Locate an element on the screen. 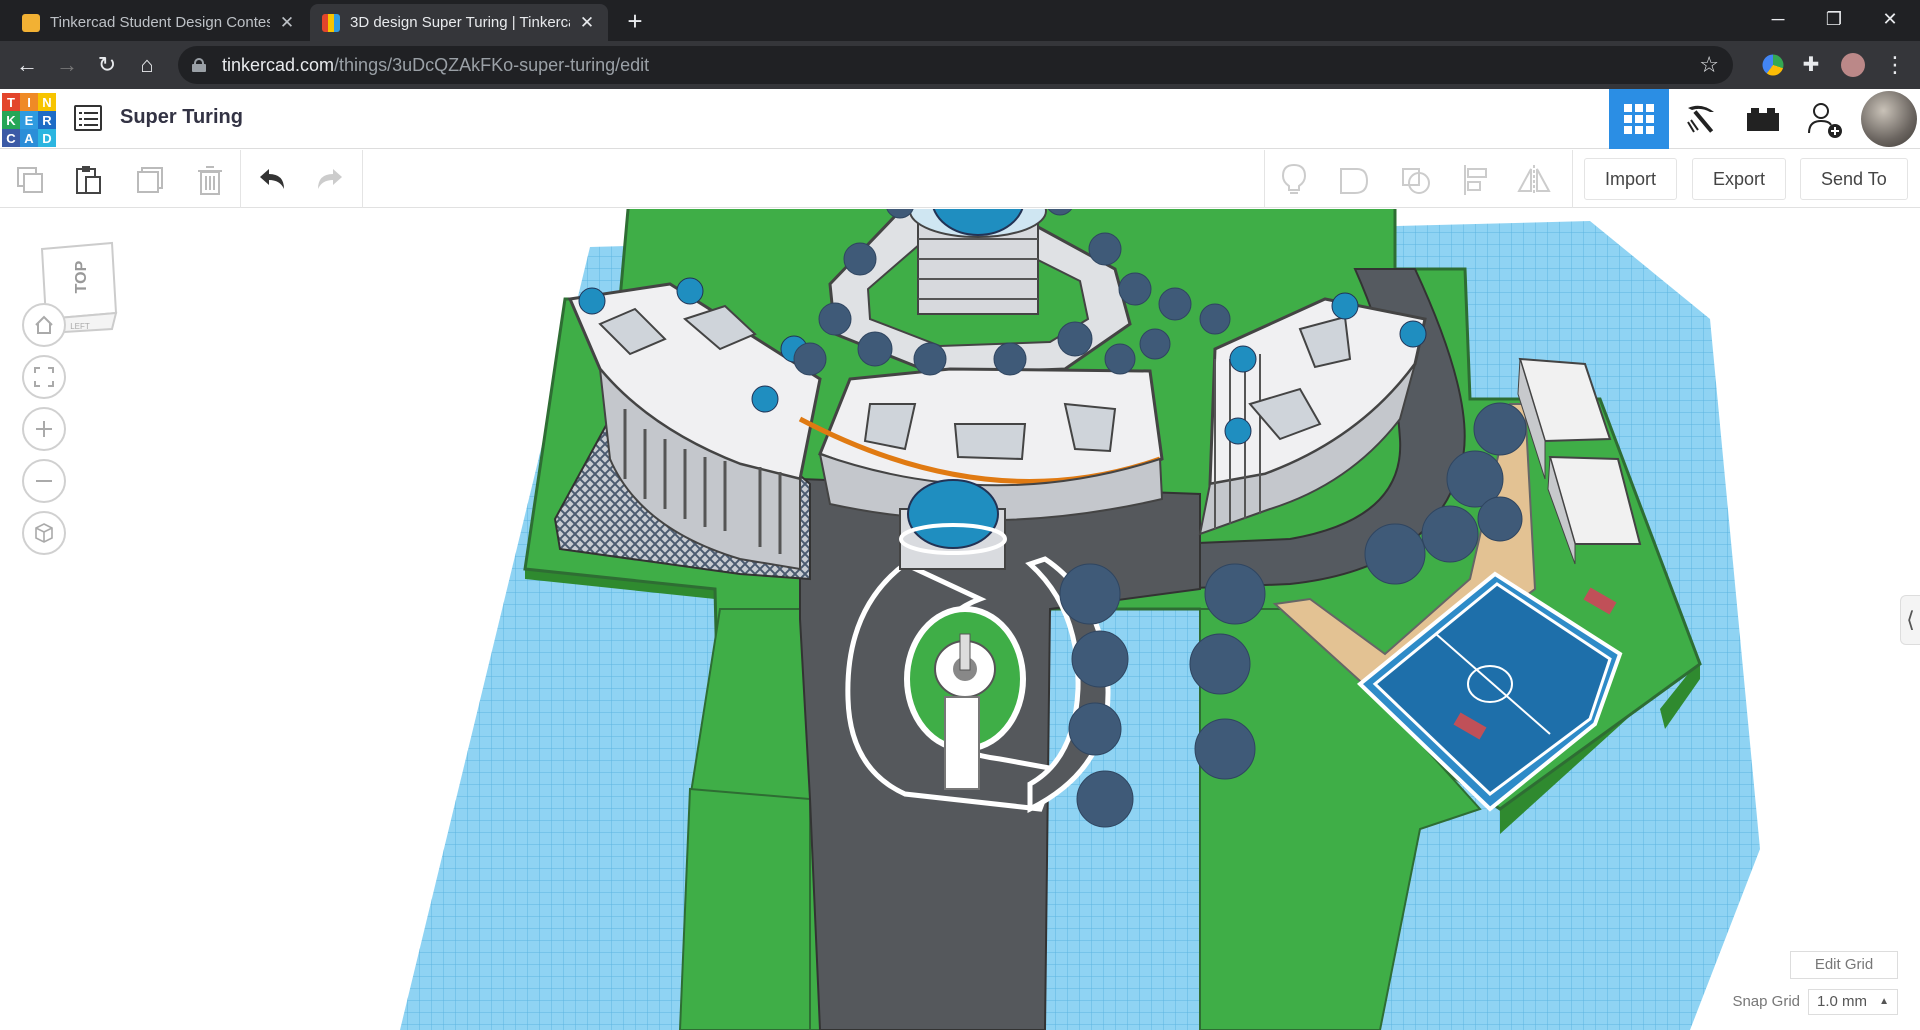  pickaxe-icon is located at coordinates (1700, 119).